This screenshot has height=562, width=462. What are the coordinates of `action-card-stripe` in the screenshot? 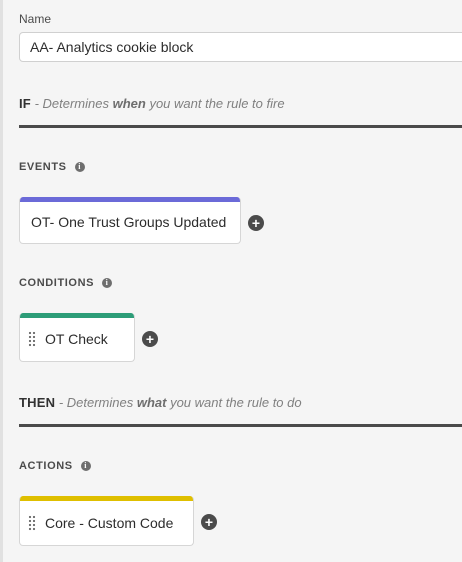 It's located at (106, 498).